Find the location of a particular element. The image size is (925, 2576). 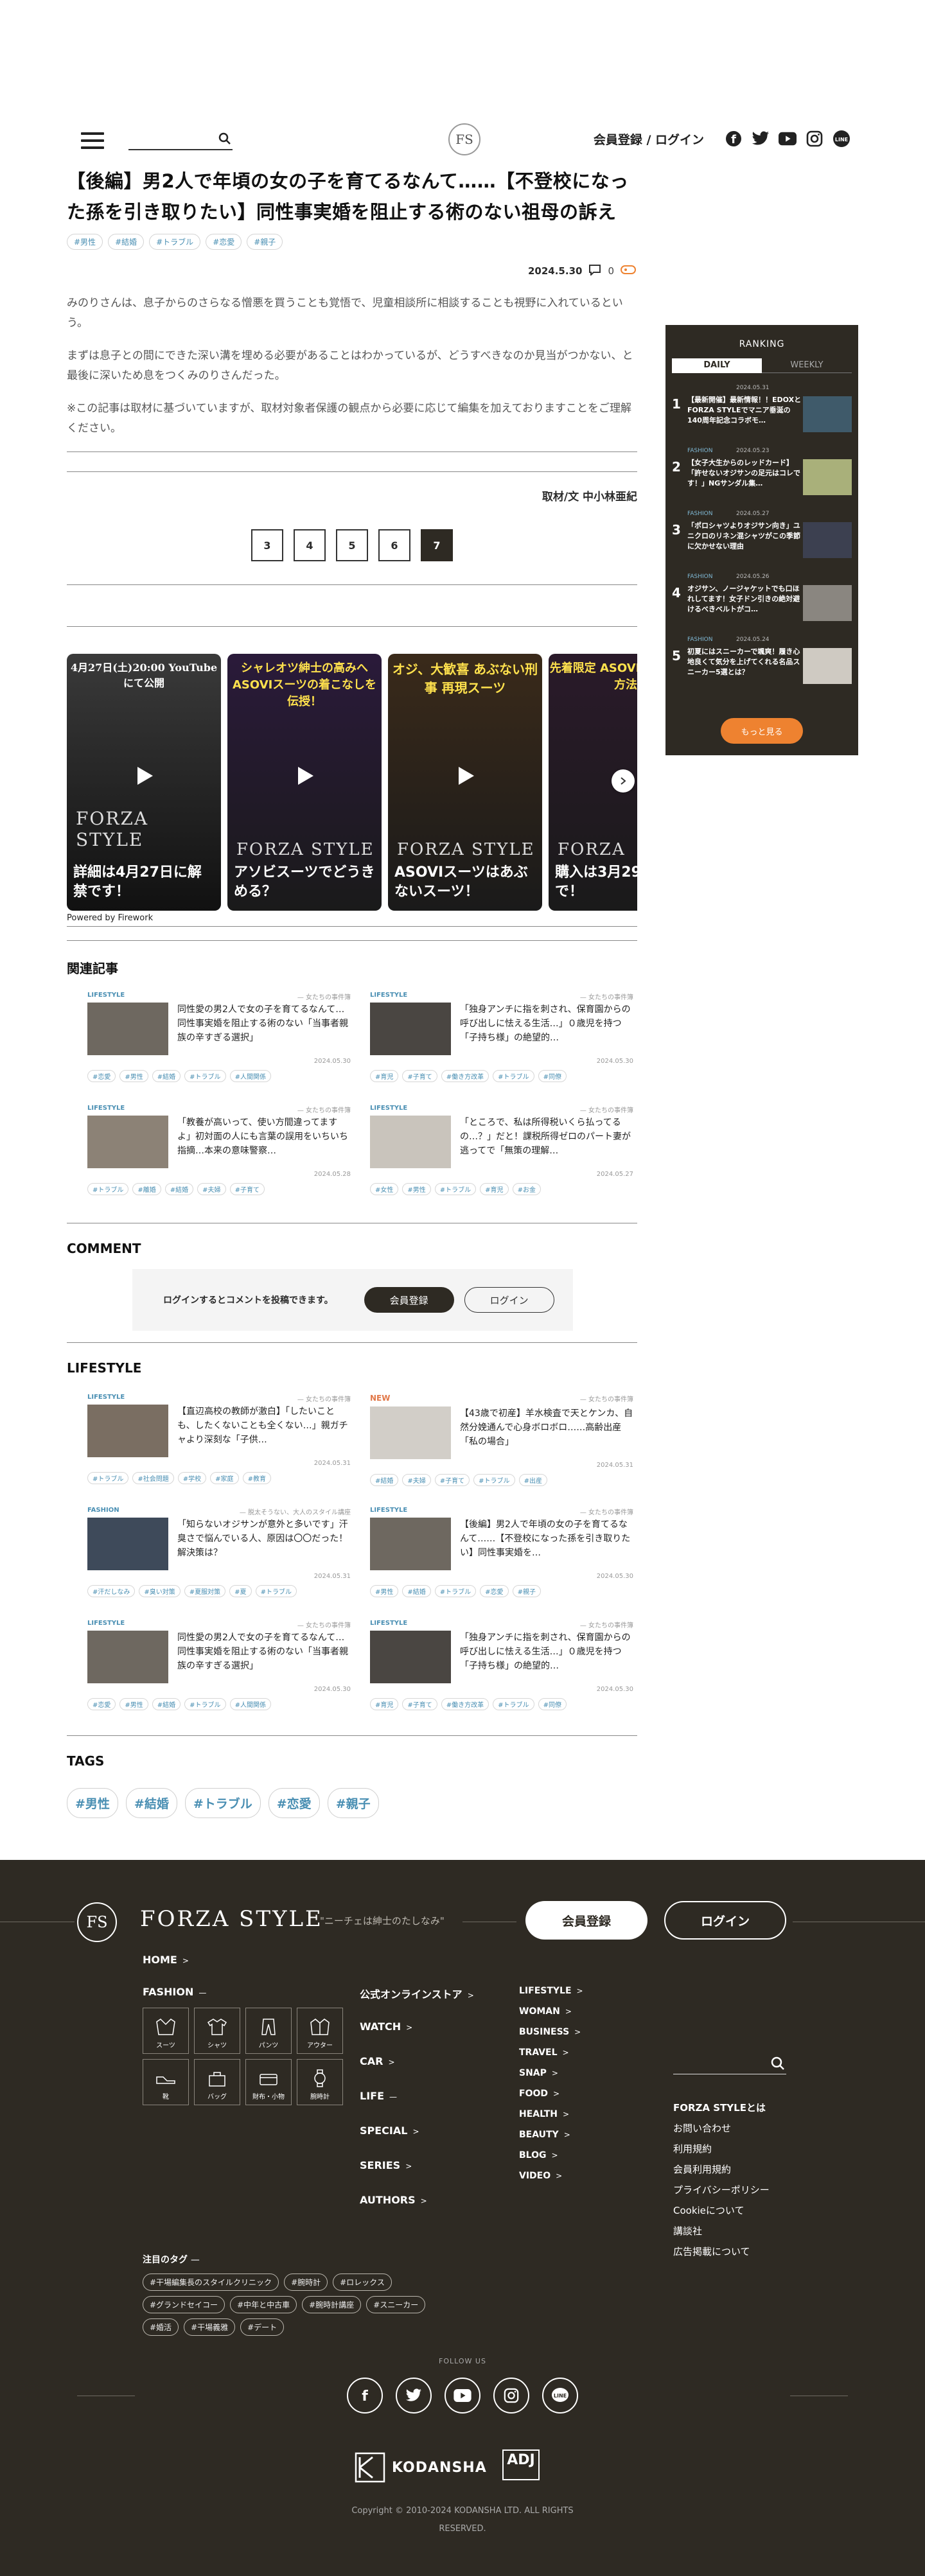

facebook-icon: f is located at coordinates (365, 2396).